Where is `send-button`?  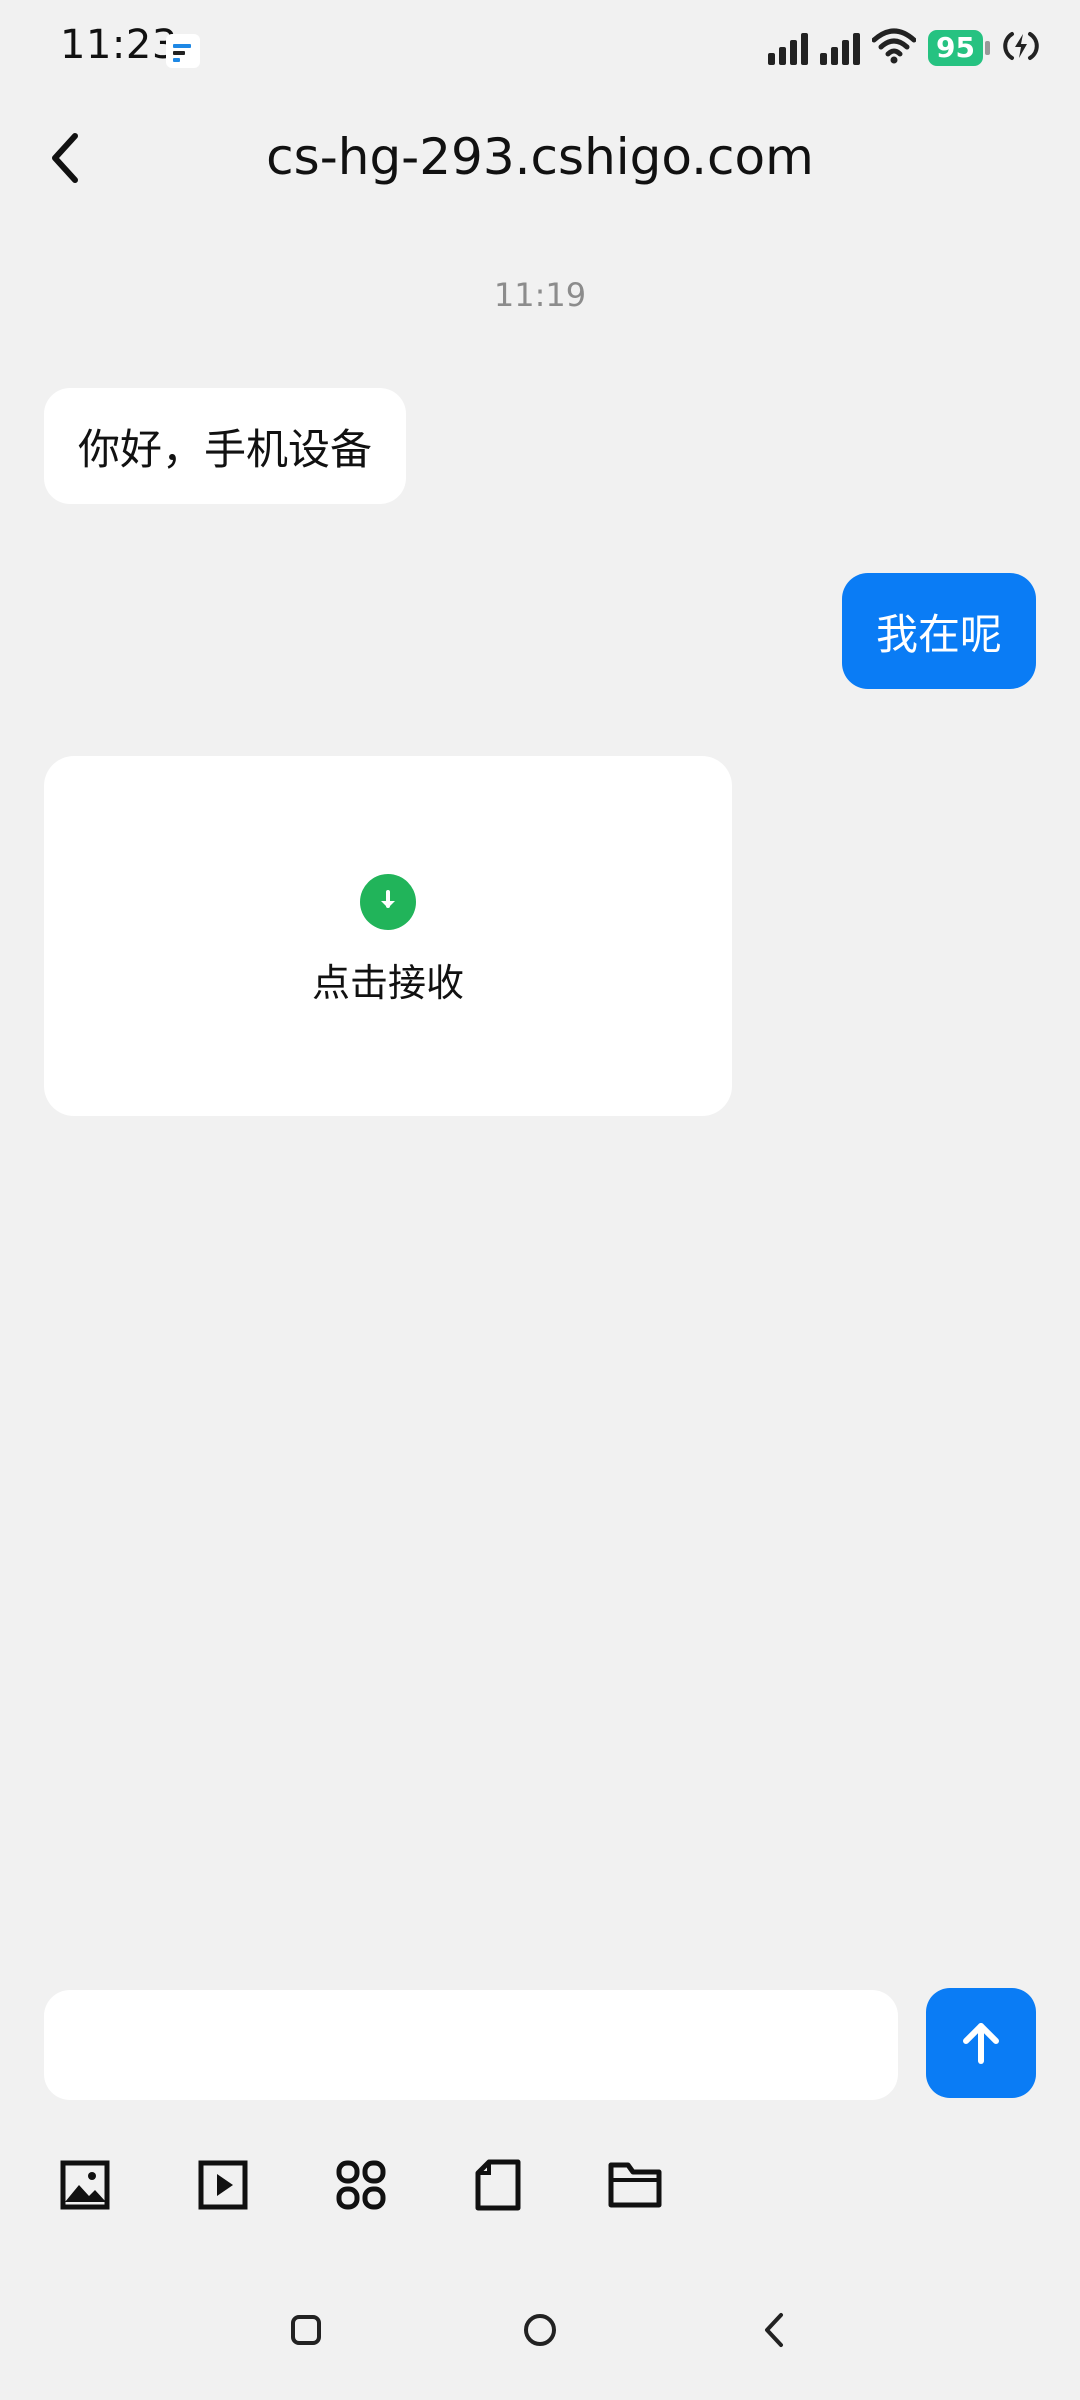 send-button is located at coordinates (981, 2043).